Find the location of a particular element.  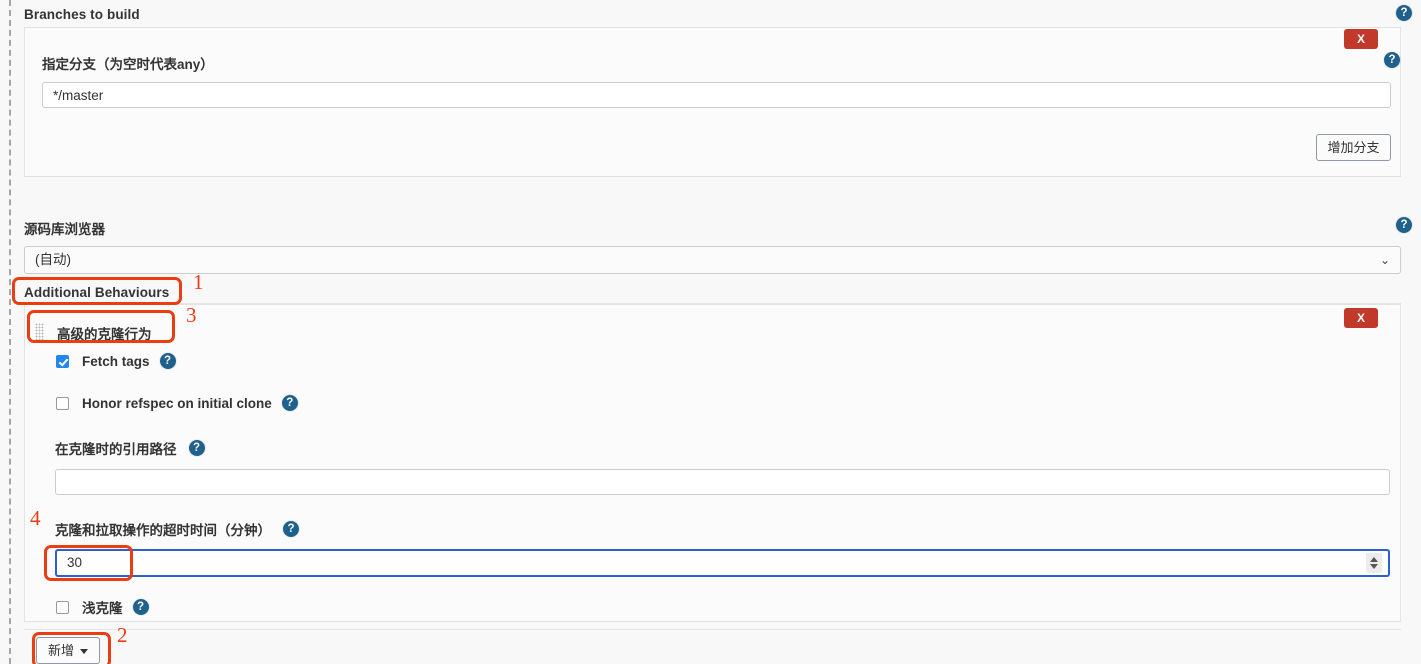

help-icon-reference-path: ? is located at coordinates (196, 448).